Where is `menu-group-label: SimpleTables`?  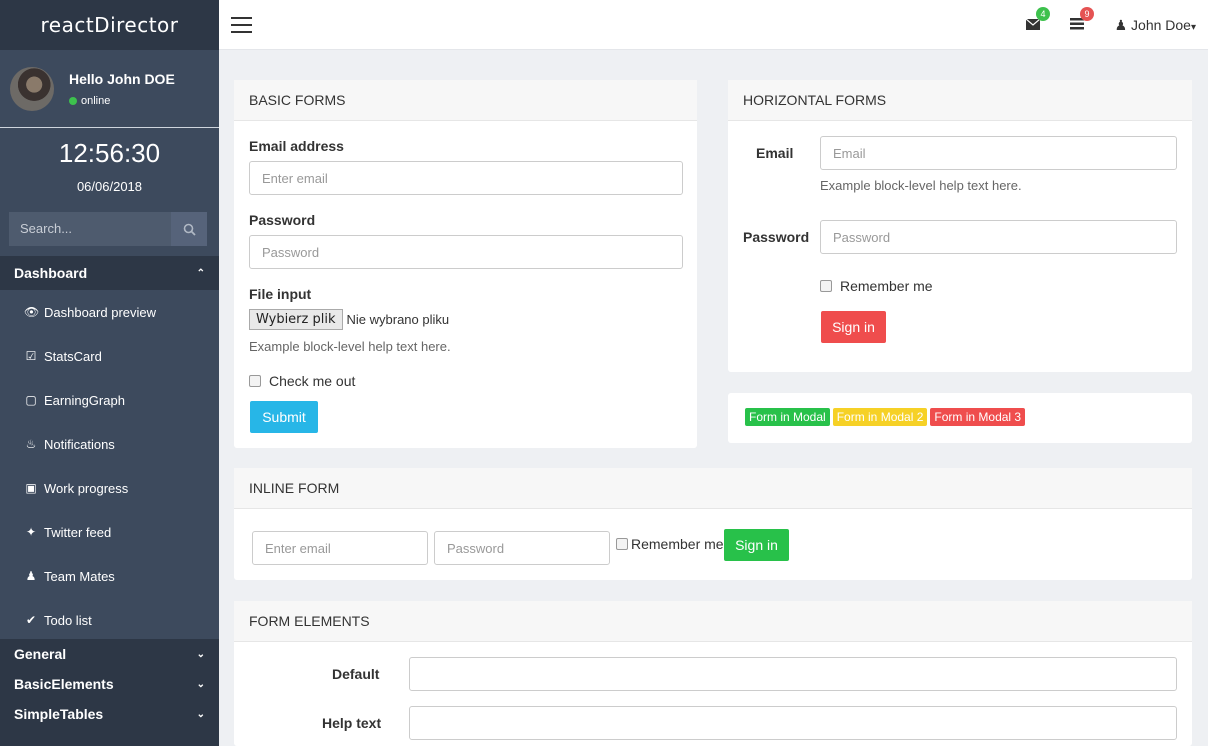 menu-group-label: SimpleTables is located at coordinates (59, 714).